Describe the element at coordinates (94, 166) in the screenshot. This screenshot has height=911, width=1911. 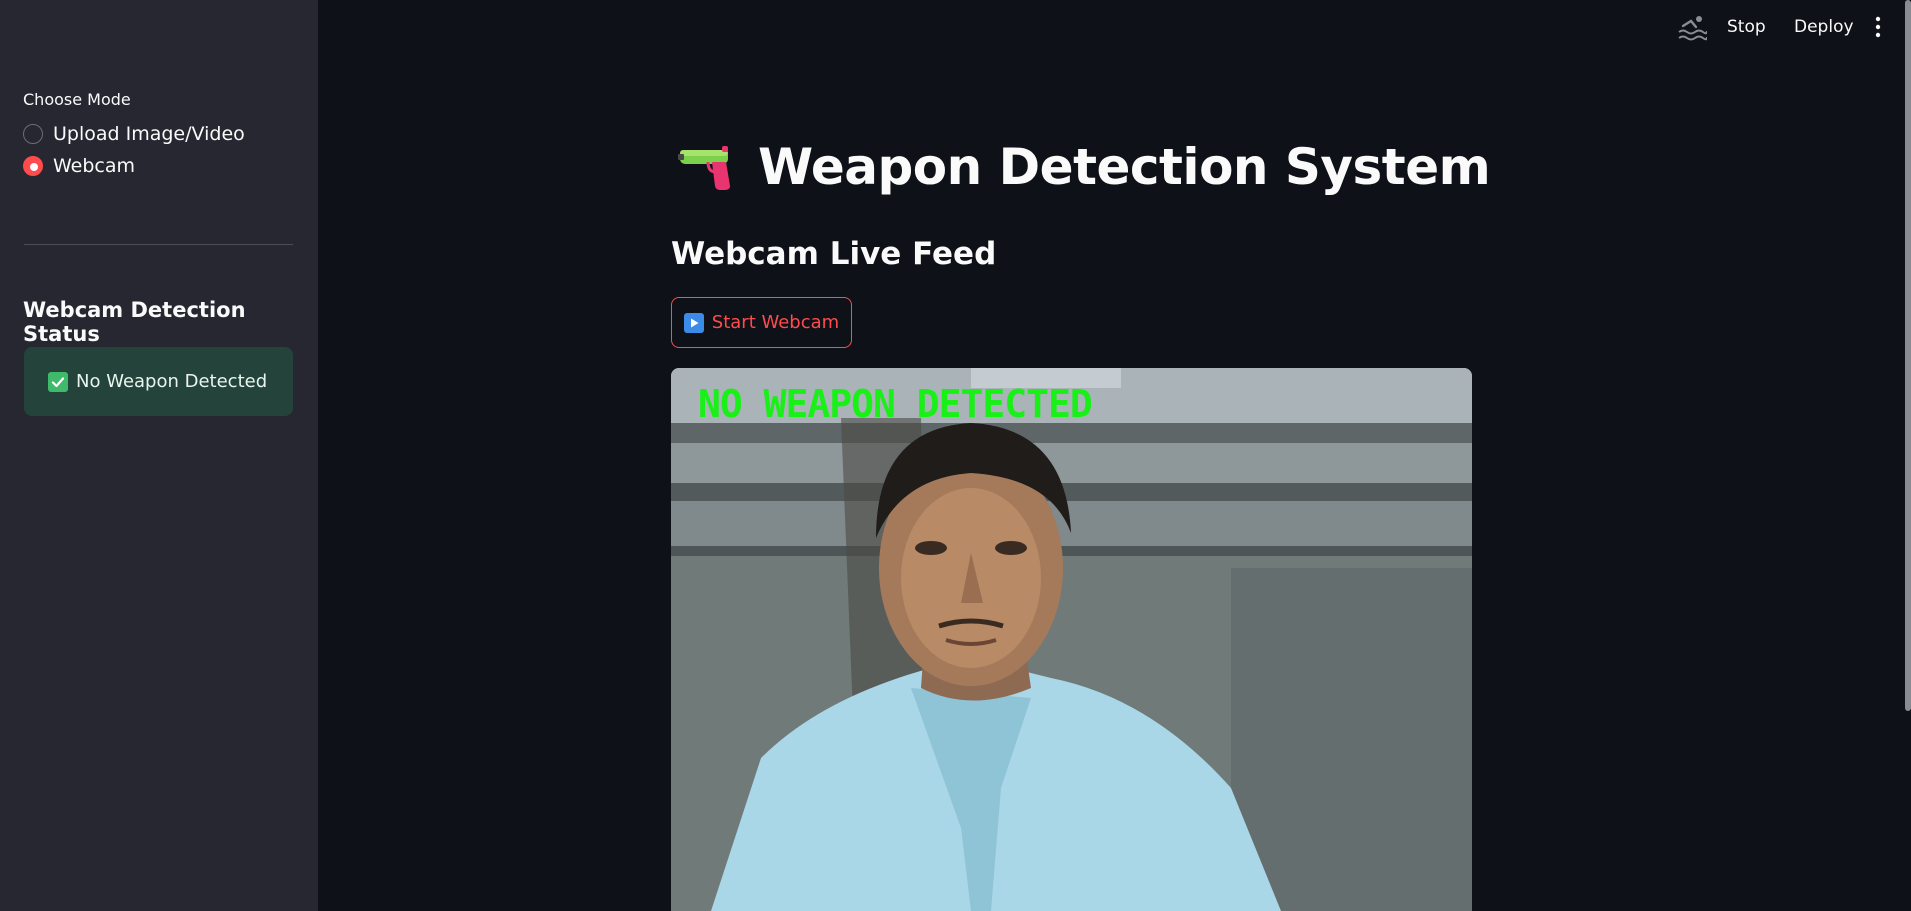
I see `mode-option-label: Webcam` at that location.